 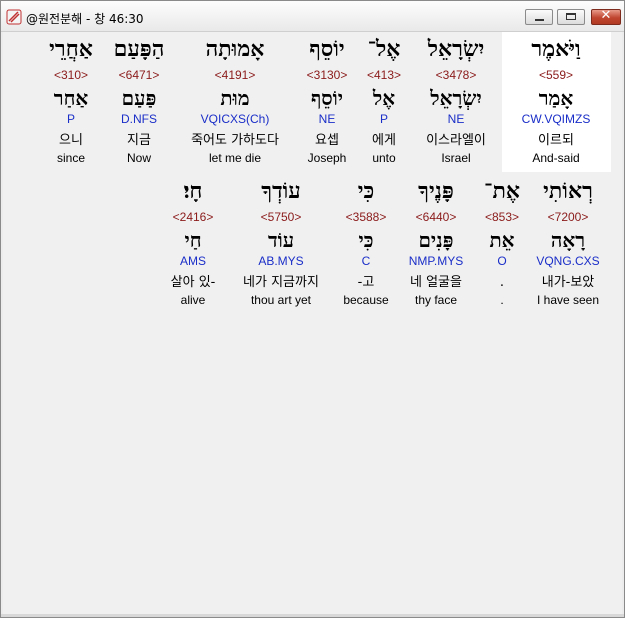 What do you see at coordinates (71, 49) in the screenshot?
I see `hebrew-word: אַחֲרֵי` at bounding box center [71, 49].